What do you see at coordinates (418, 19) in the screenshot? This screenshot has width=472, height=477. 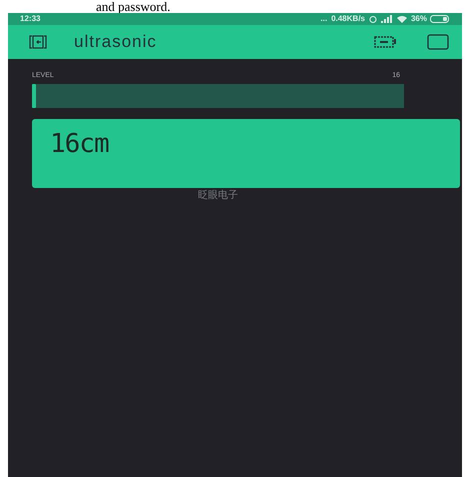 I see `battery-percent: 36%` at bounding box center [418, 19].